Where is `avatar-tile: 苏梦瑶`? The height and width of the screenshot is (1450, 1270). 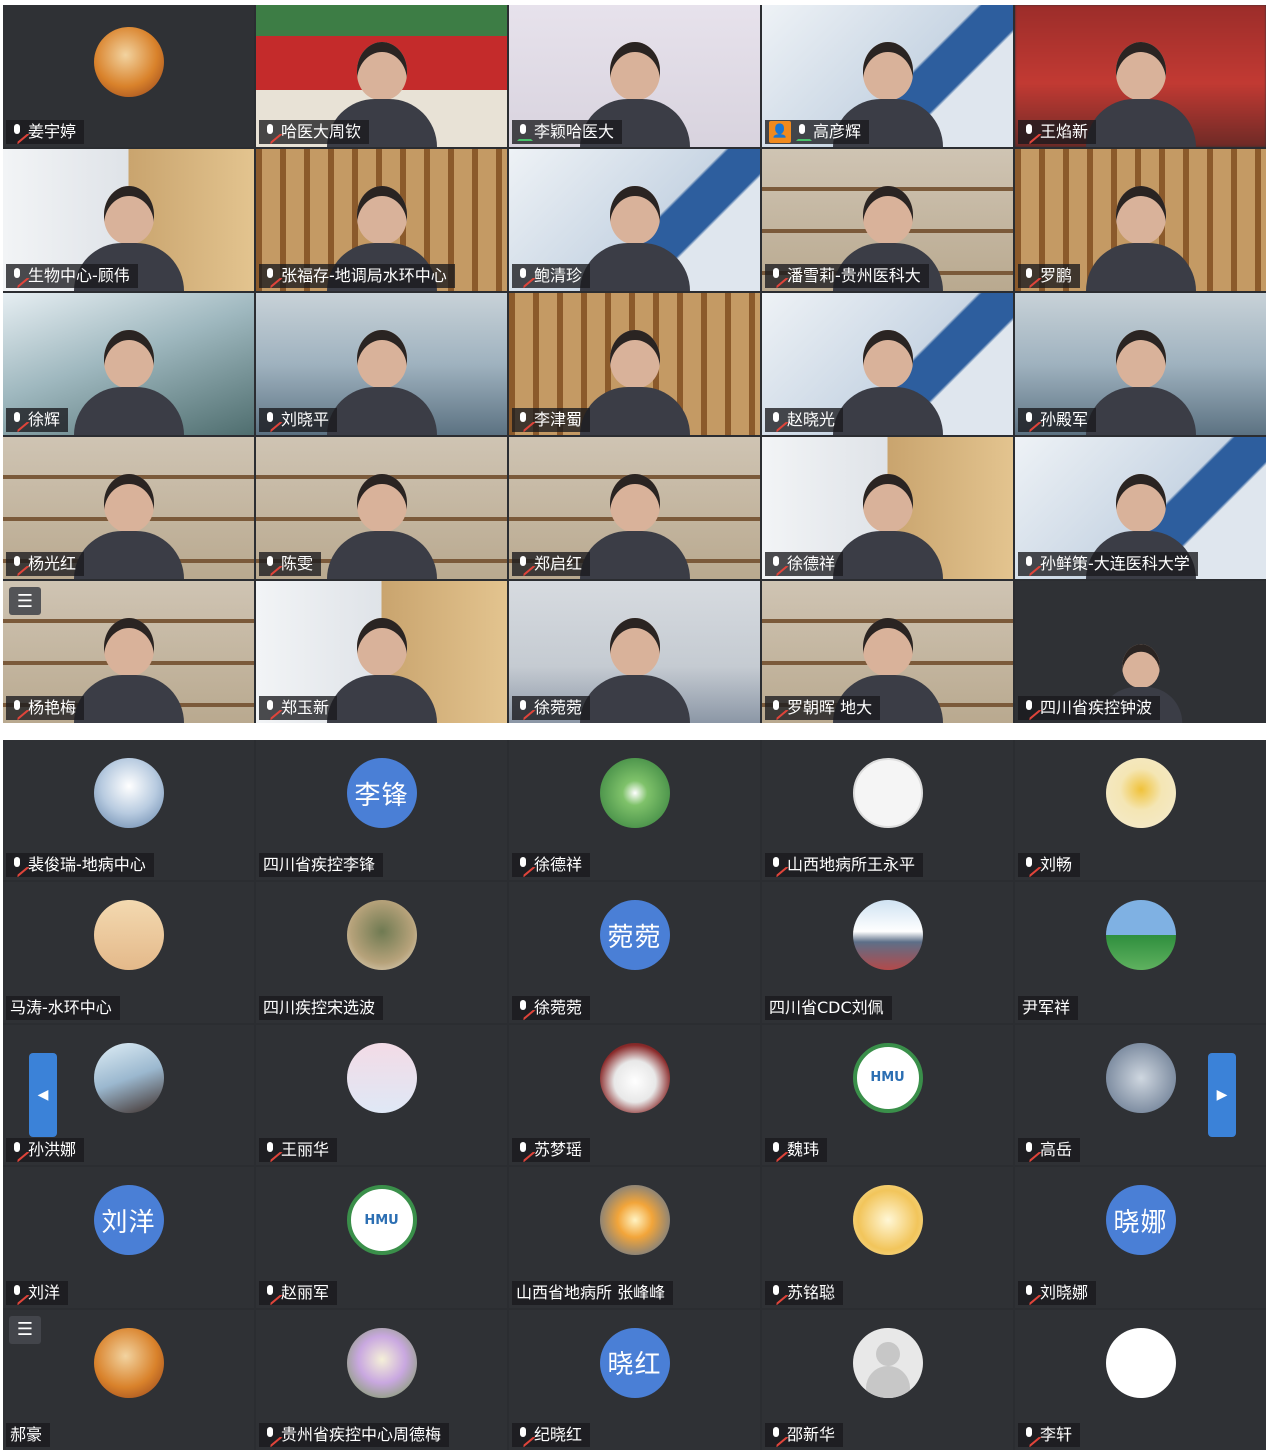 avatar-tile: 苏梦瑶 is located at coordinates (634, 1095).